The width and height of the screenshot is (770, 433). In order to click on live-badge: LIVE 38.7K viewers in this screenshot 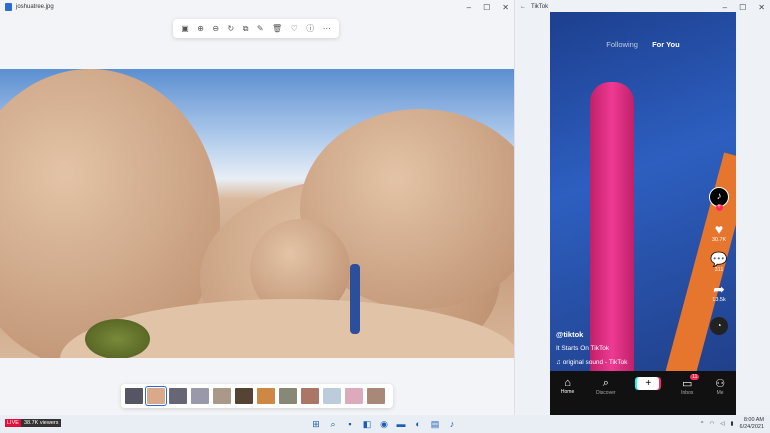, I will do `click(33, 423)`.